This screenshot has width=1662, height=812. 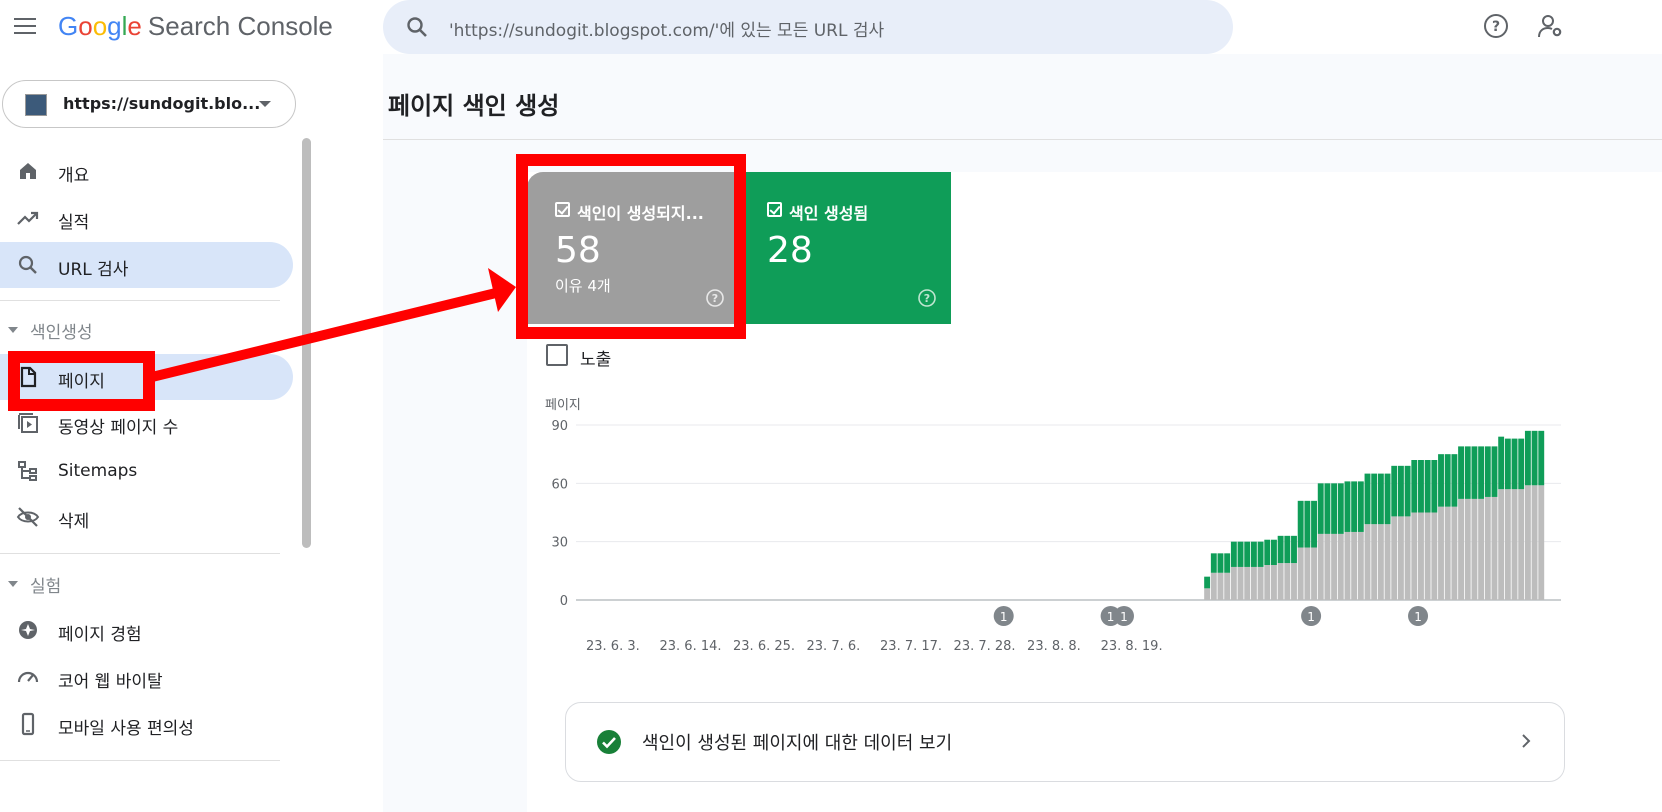 I want to click on sidebar-item-core-web-vitals: 코어 웹 바이탈, so click(x=146, y=677).